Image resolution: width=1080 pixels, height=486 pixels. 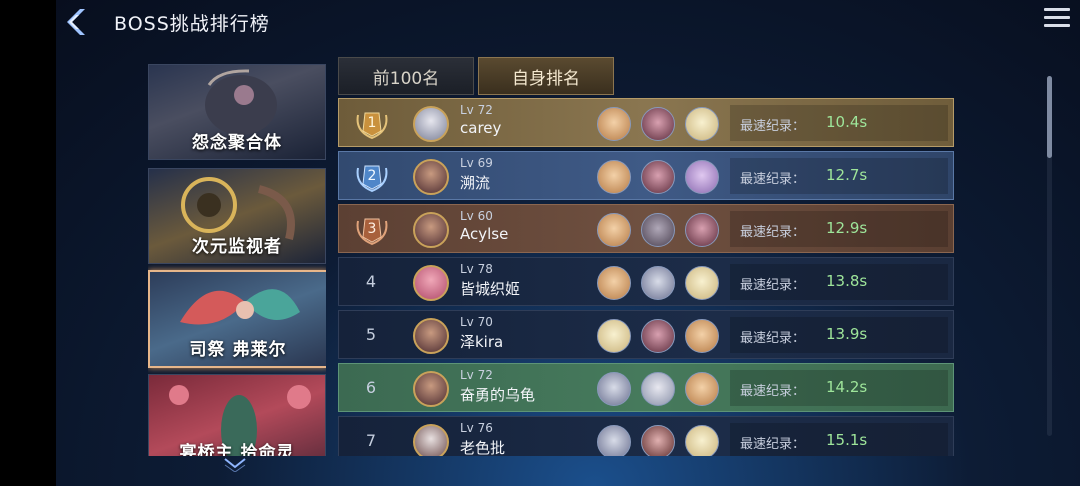 What do you see at coordinates (406, 76) in the screenshot?
I see `tab-top100: 前100名` at bounding box center [406, 76].